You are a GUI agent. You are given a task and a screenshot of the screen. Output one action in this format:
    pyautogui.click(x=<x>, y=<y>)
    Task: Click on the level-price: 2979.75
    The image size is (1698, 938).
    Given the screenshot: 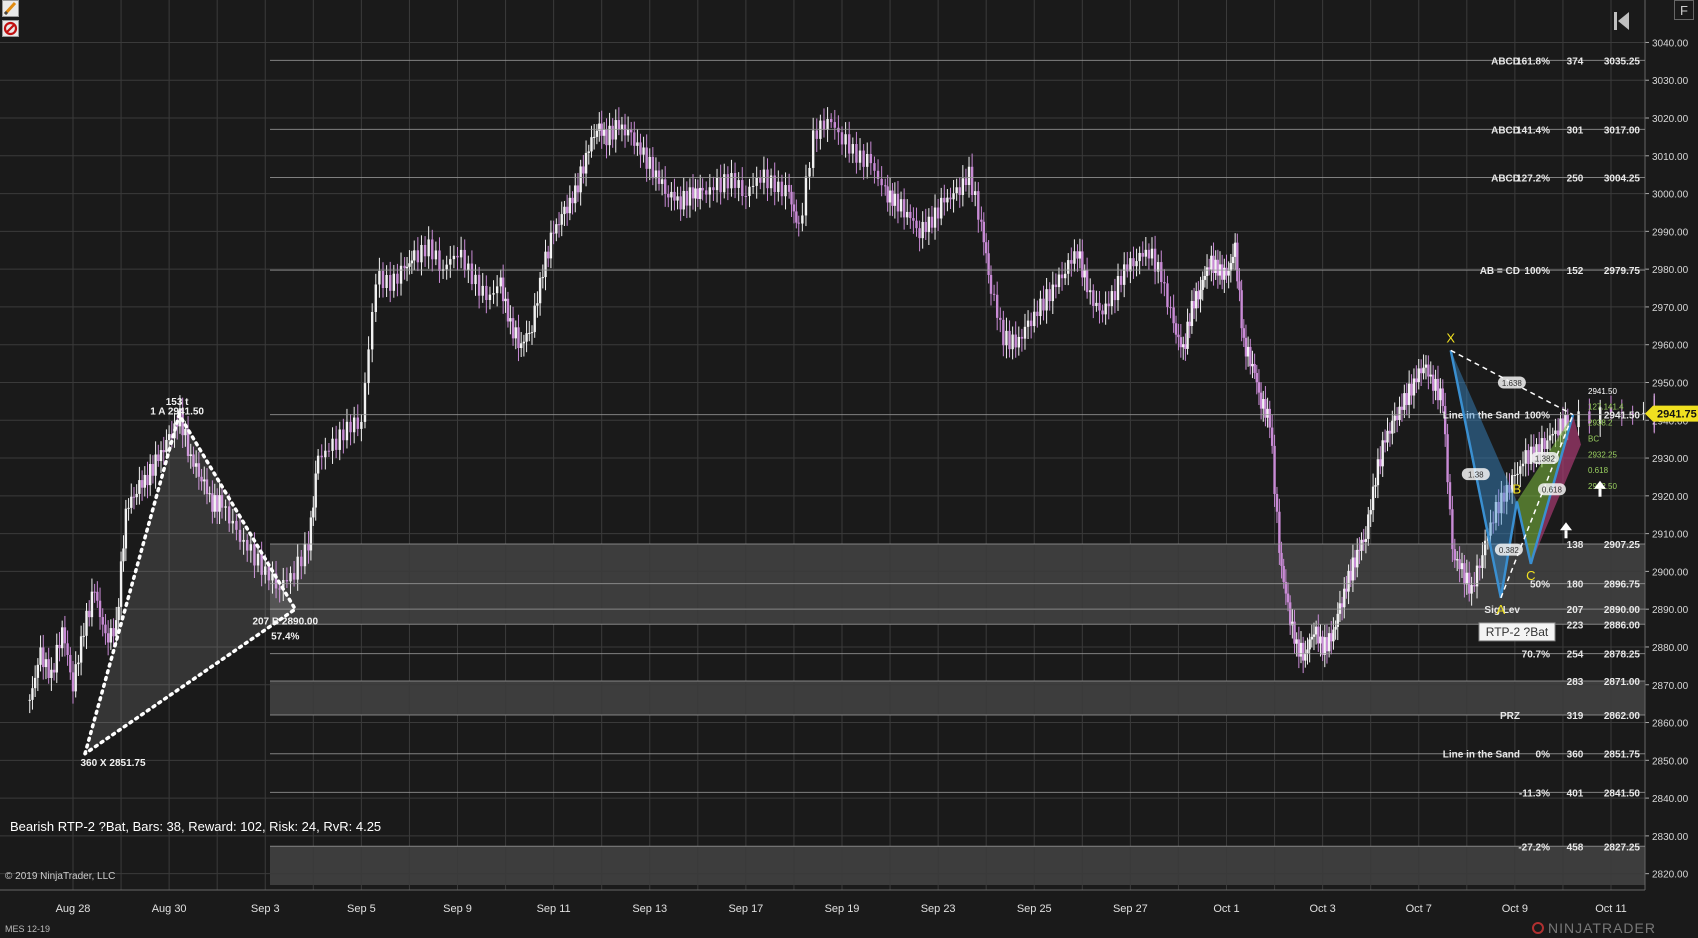 What is the action you would take?
    pyautogui.click(x=1622, y=271)
    